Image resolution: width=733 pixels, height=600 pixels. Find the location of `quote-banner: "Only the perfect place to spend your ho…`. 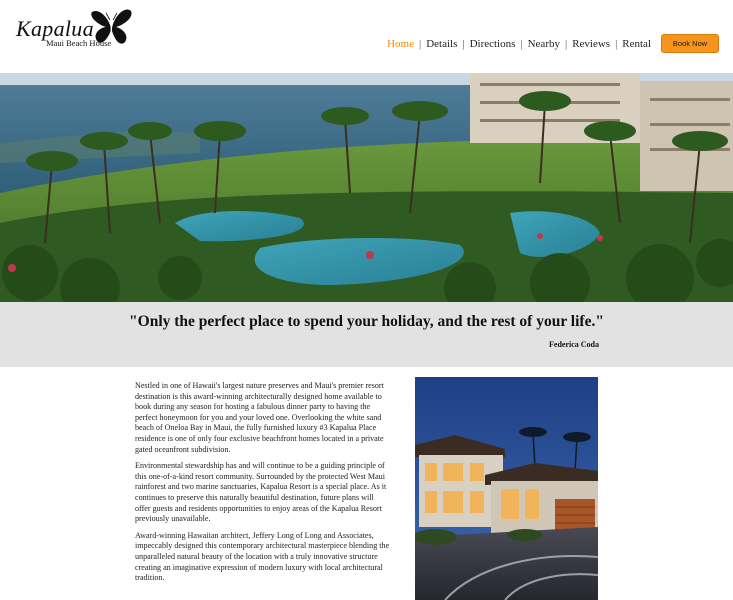

quote-banner: "Only the perfect place to spend your ho… is located at coordinates (366, 334).